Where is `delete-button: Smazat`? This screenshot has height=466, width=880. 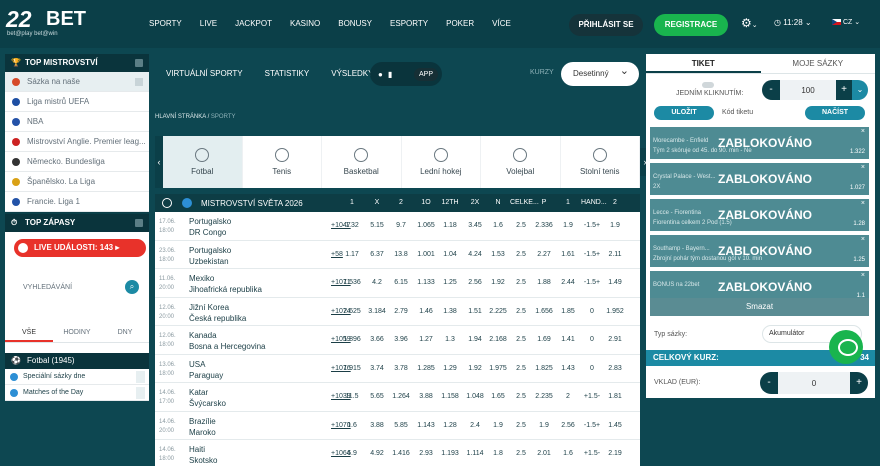 delete-button: Smazat is located at coordinates (759, 307).